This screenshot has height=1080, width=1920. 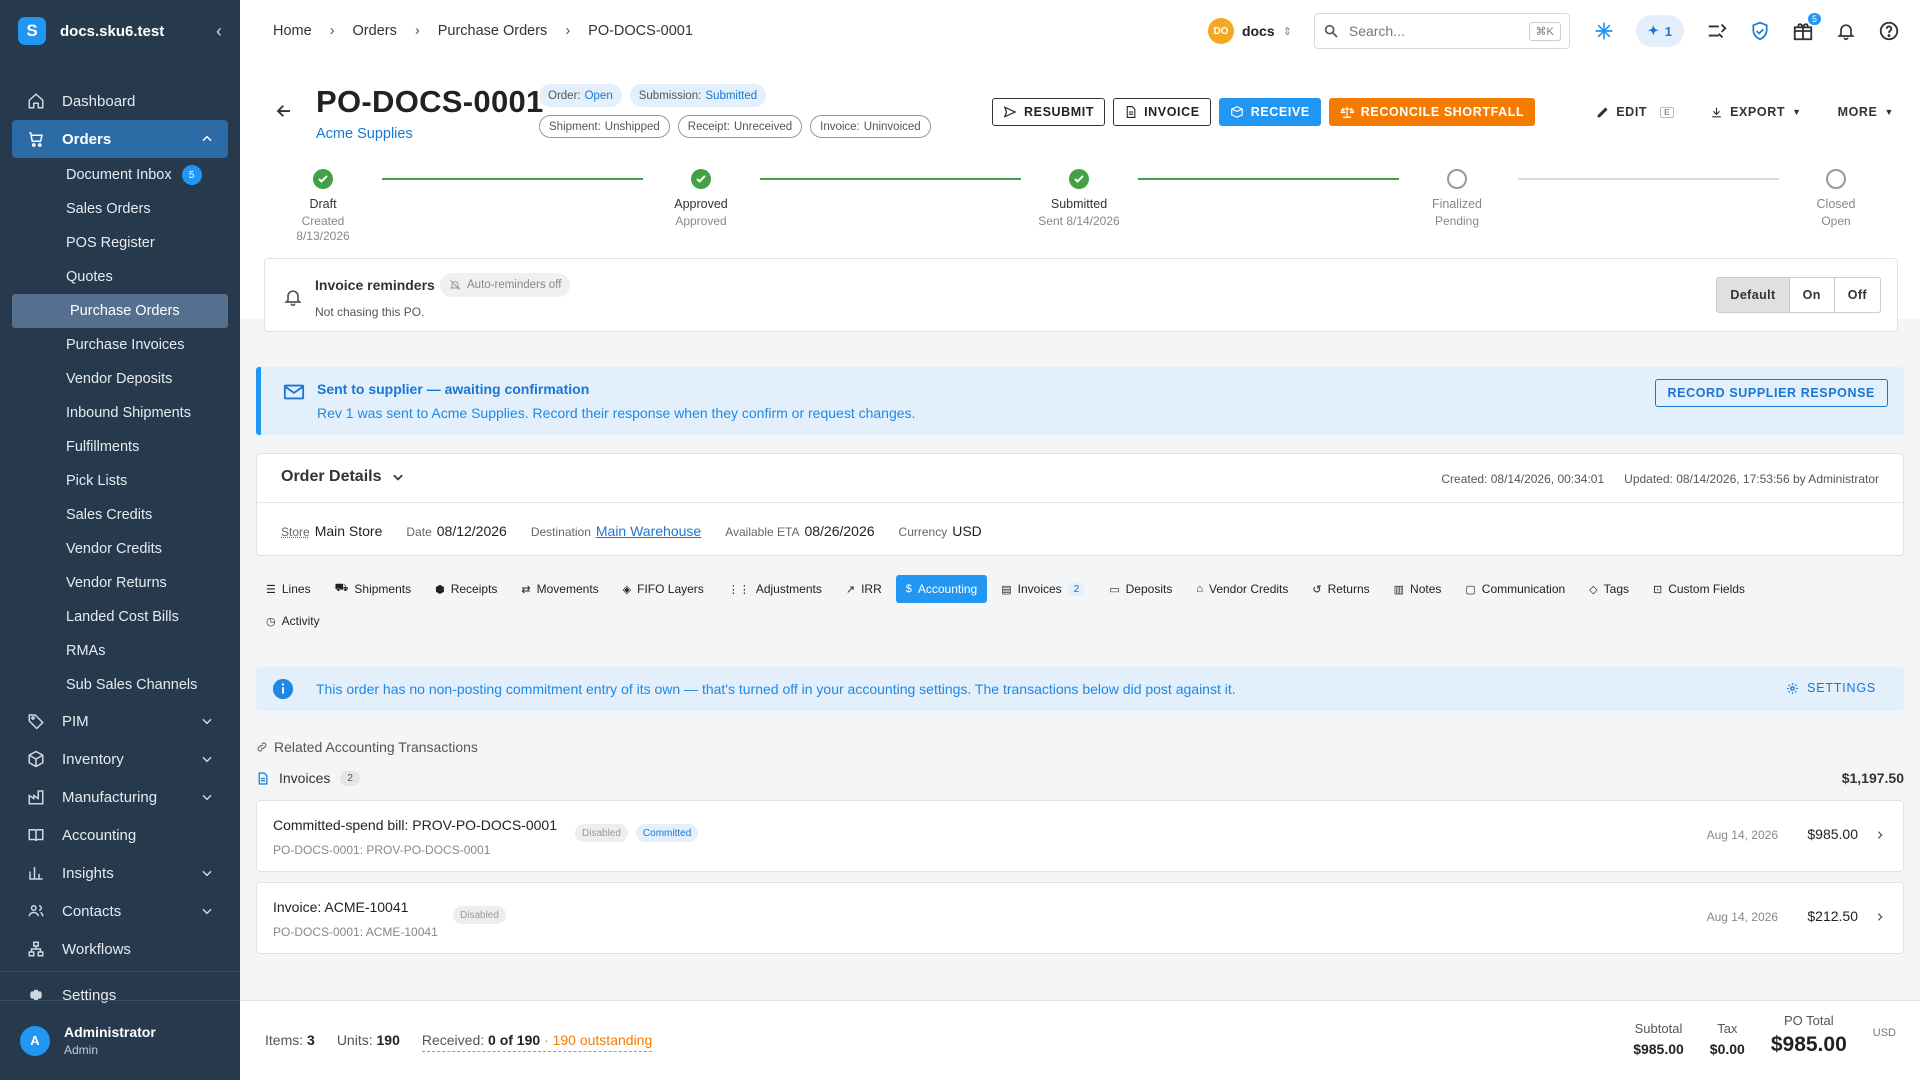 What do you see at coordinates (762, 532) in the screenshot?
I see `field-label: Available ETA` at bounding box center [762, 532].